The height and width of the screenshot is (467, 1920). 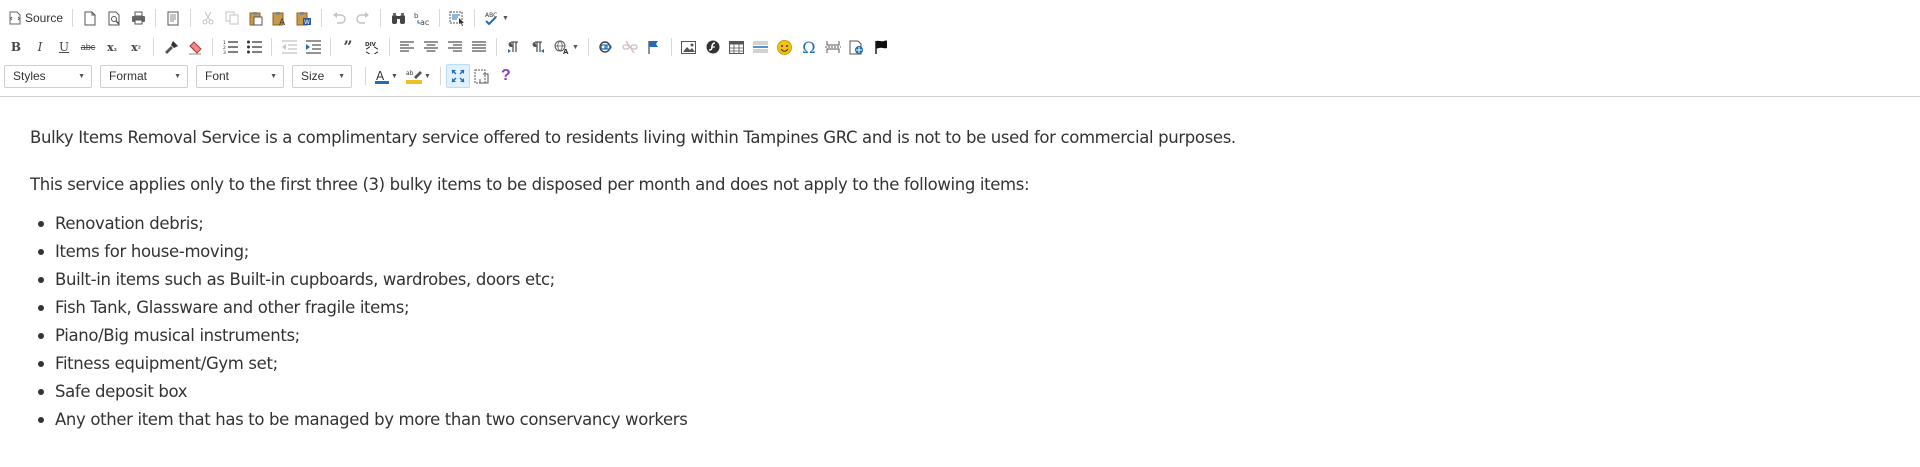 What do you see at coordinates (975, 256) in the screenshot?
I see `list-item: Items for house-moving;` at bounding box center [975, 256].